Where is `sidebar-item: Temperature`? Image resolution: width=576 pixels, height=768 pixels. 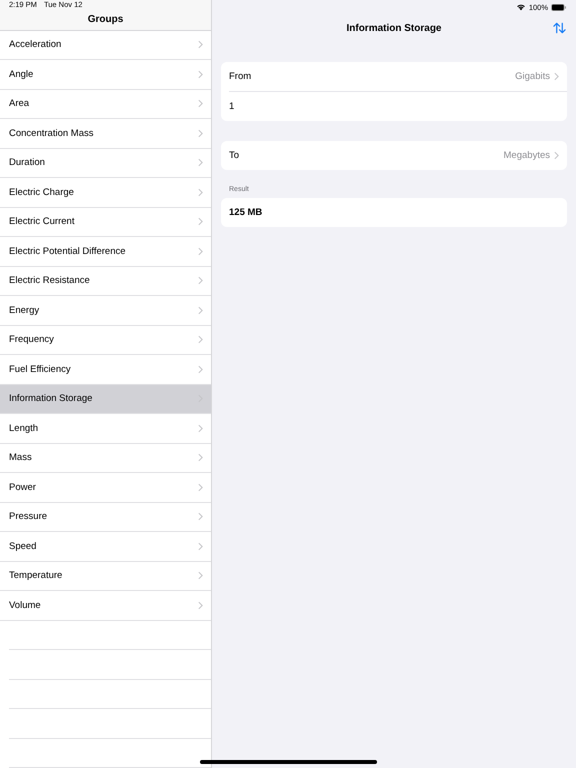
sidebar-item: Temperature is located at coordinates (105, 576).